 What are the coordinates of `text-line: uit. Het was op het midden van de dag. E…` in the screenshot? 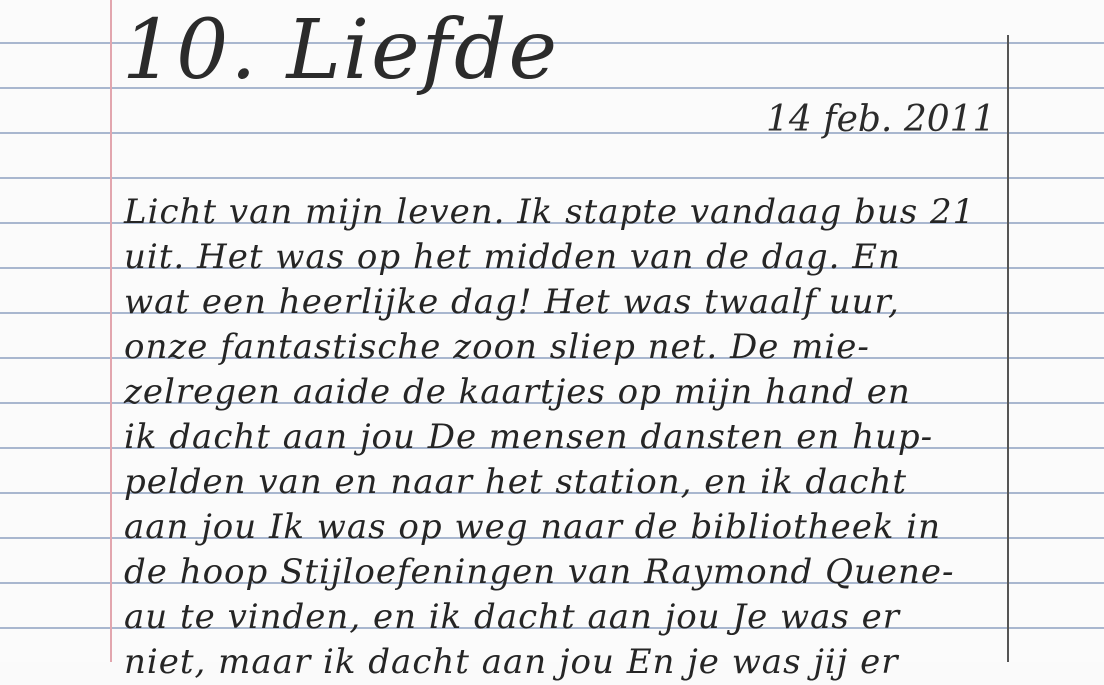 It's located at (512, 257).